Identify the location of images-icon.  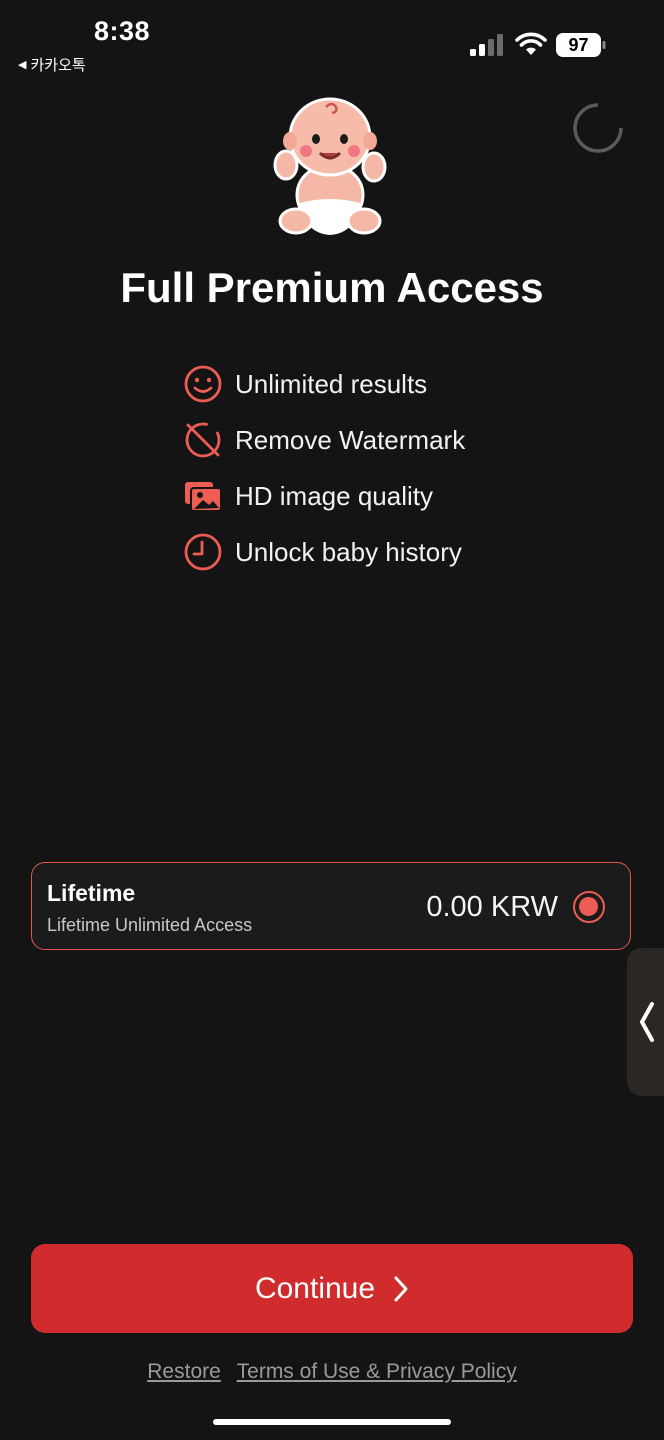
(203, 497).